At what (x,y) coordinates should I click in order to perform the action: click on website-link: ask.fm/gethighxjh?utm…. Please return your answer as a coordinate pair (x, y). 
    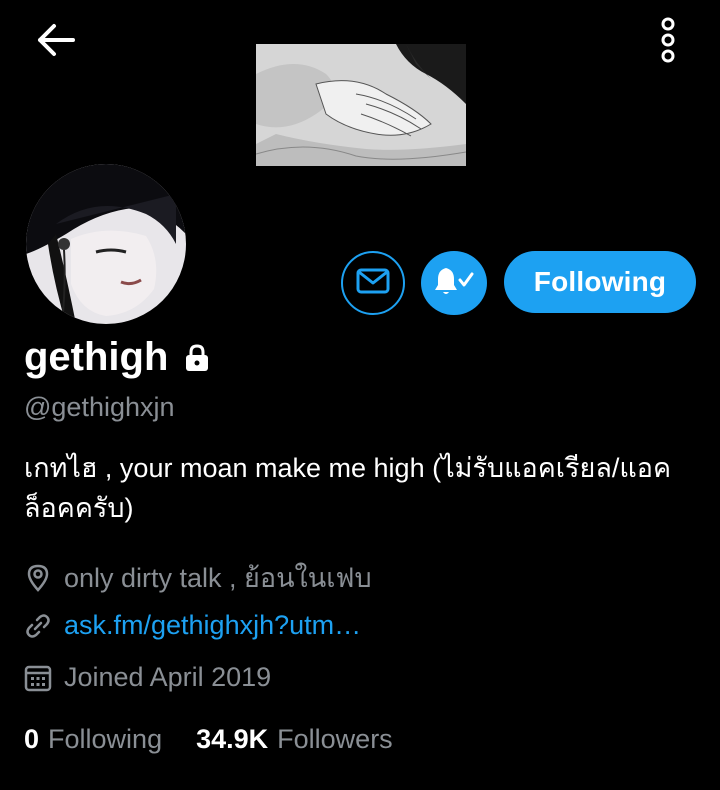
    Looking at the image, I should click on (212, 625).